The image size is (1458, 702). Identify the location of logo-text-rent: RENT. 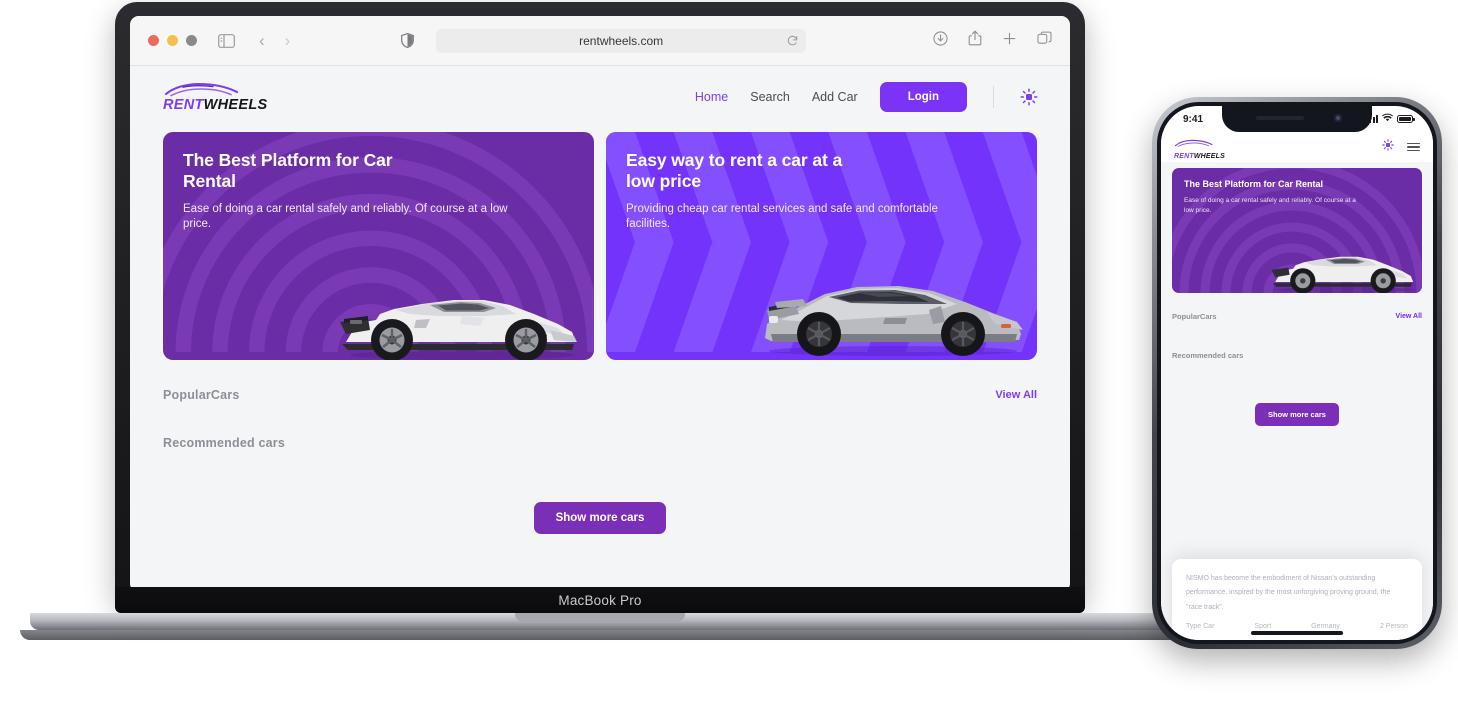
(183, 104).